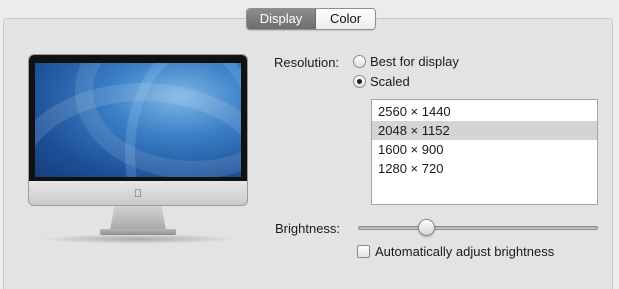 This screenshot has width=619, height=289. What do you see at coordinates (281, 19) in the screenshot?
I see `tab-display: Display` at bounding box center [281, 19].